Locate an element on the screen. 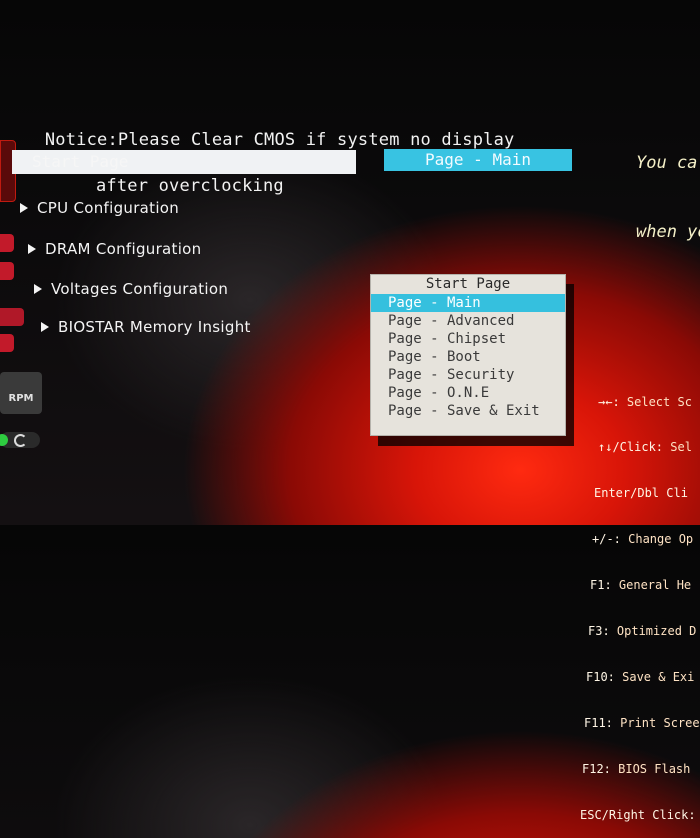 The image size is (700, 838). dropdown-title: Start Page is located at coordinates (468, 284).